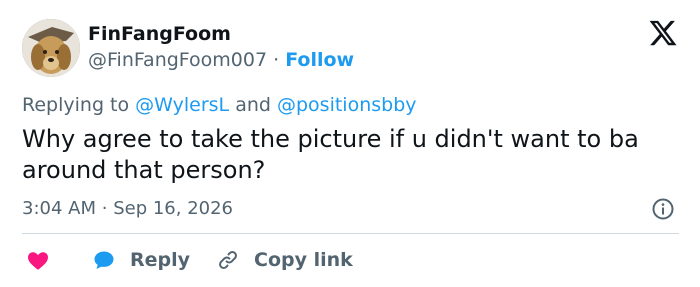 The height and width of the screenshot is (287, 700). What do you see at coordinates (159, 34) in the screenshot?
I see `author-name: FinFangFoom` at bounding box center [159, 34].